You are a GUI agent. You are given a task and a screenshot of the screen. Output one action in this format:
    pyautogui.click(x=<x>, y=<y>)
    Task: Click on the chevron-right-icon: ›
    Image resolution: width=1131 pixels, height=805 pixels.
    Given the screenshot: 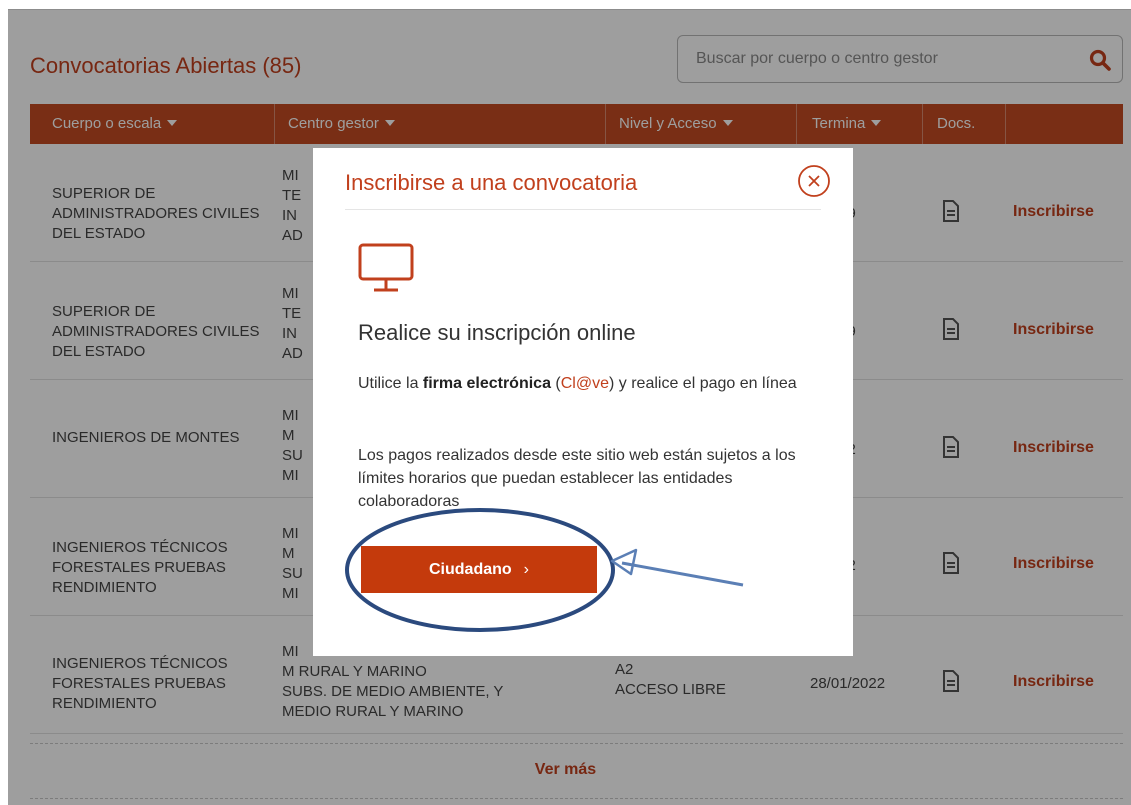 What is the action you would take?
    pyautogui.click(x=526, y=569)
    